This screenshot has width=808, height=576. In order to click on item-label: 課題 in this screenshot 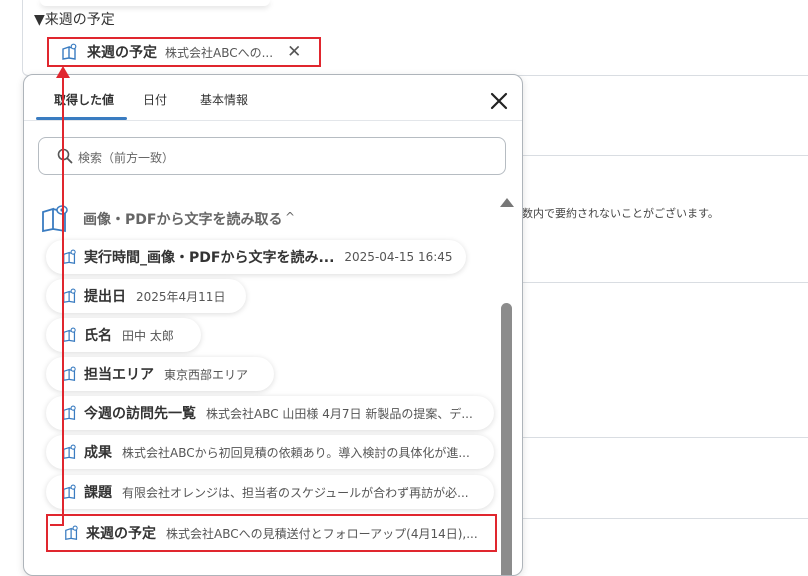, I will do `click(98, 493)`.